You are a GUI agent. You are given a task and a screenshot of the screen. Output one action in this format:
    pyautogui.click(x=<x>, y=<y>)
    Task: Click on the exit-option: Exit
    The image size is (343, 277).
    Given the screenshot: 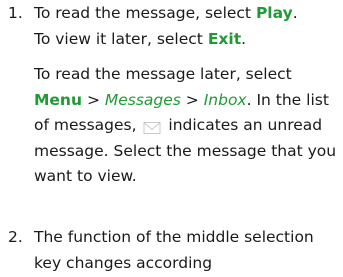 What is the action you would take?
    pyautogui.click(x=224, y=38)
    